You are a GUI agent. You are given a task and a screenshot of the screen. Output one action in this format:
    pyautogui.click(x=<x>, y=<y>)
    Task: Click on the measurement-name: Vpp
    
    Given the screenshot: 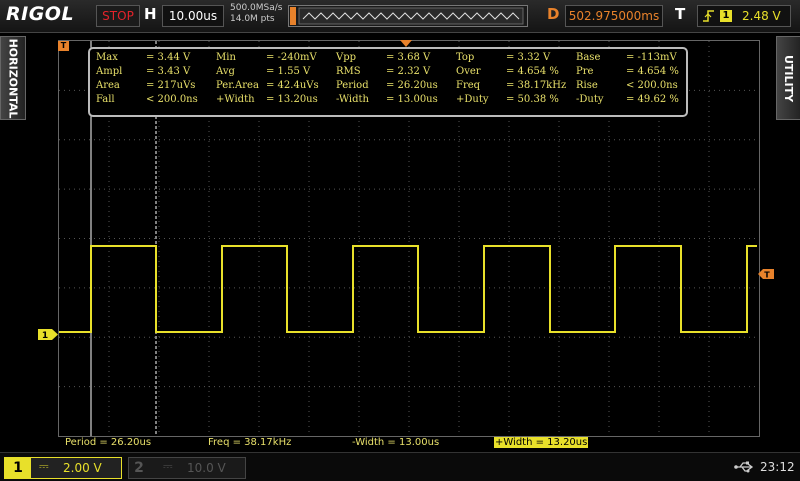 What is the action you would take?
    pyautogui.click(x=346, y=57)
    